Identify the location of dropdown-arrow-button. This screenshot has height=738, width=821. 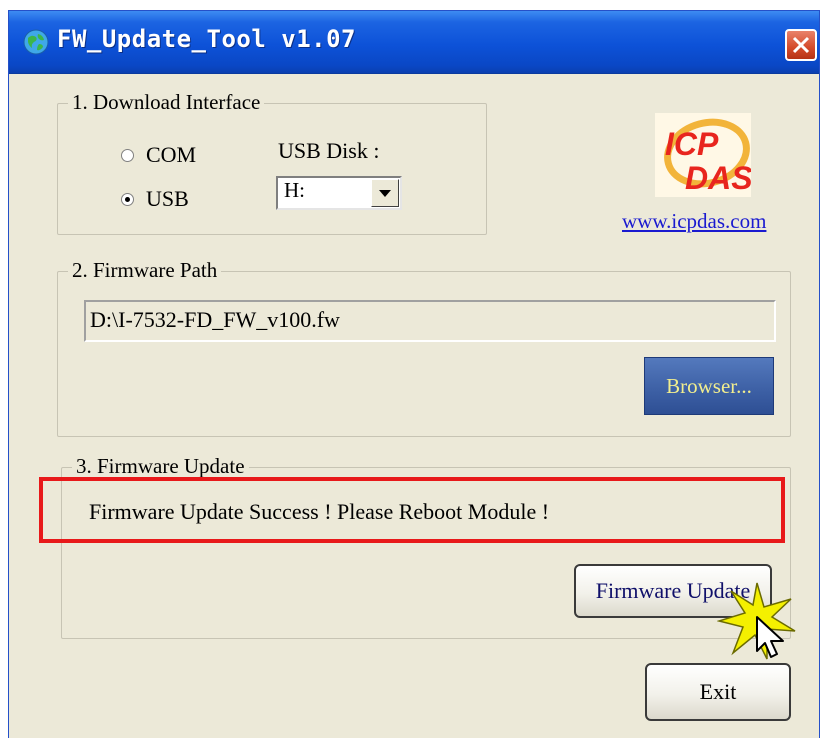
(385, 193).